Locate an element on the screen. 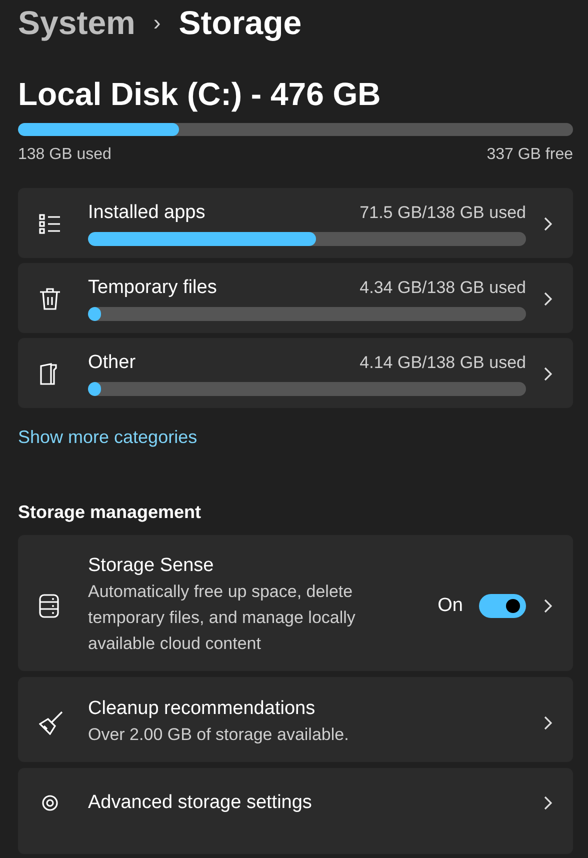 The height and width of the screenshot is (858, 588). setting-card: Advanced storage settings is located at coordinates (295, 811).